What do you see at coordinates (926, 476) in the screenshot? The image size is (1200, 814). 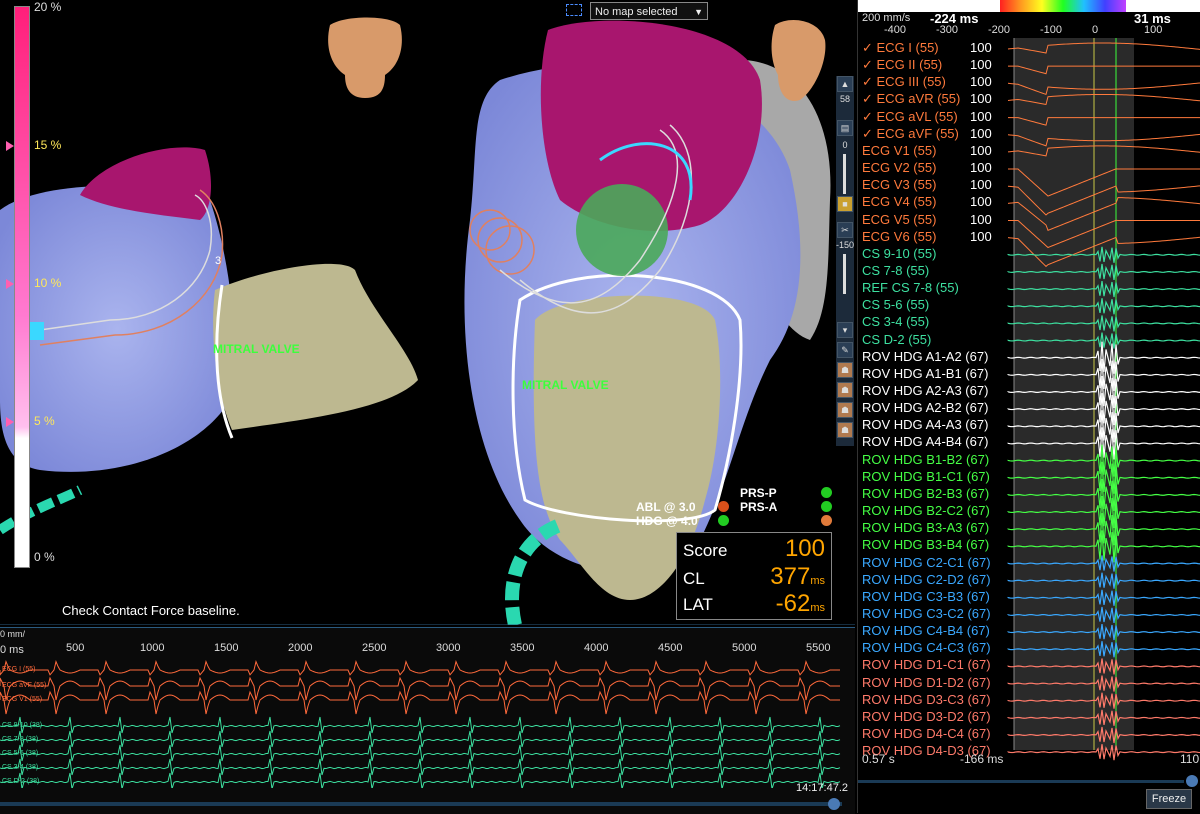 I see `channel-label: ROV HDG B1-C1 (67)` at bounding box center [926, 476].